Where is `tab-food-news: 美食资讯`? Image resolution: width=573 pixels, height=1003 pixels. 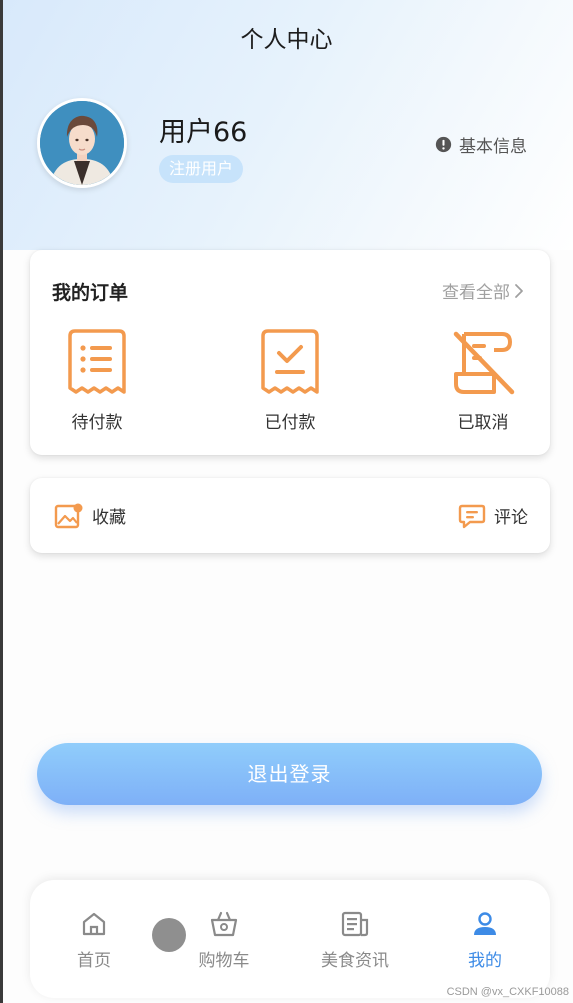
tab-food-news: 美食资讯 is located at coordinates (355, 940).